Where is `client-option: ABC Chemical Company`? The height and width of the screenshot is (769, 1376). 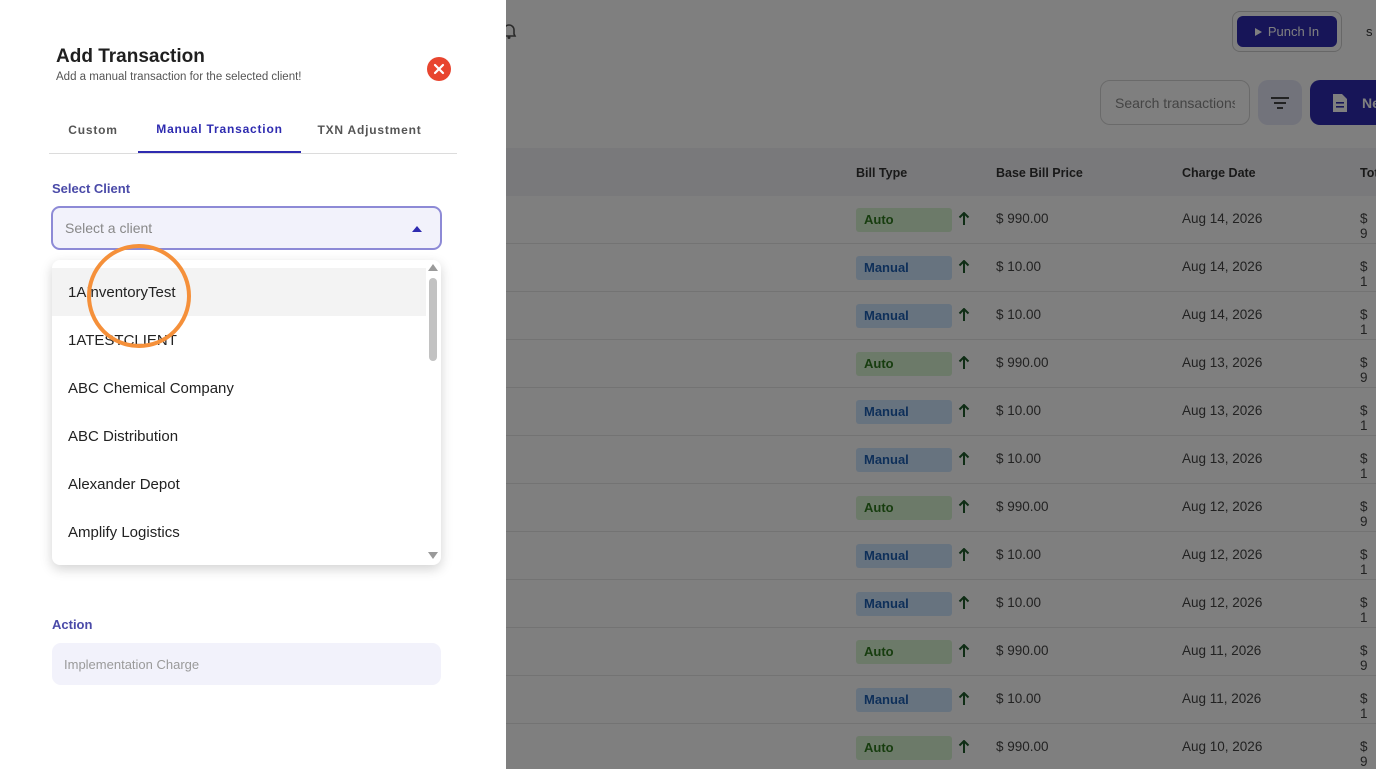 client-option: ABC Chemical Company is located at coordinates (239, 388).